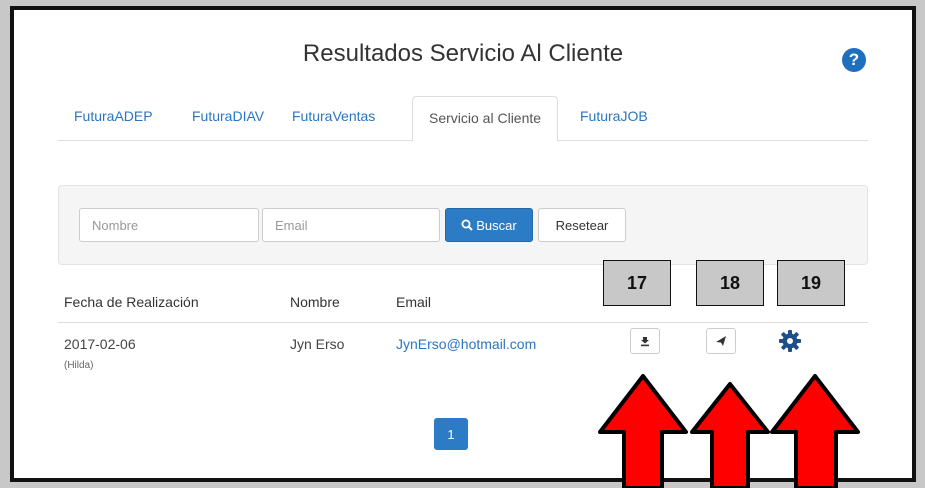 The height and width of the screenshot is (488, 925). What do you see at coordinates (413, 302) in the screenshot?
I see `column-header-email: Email` at bounding box center [413, 302].